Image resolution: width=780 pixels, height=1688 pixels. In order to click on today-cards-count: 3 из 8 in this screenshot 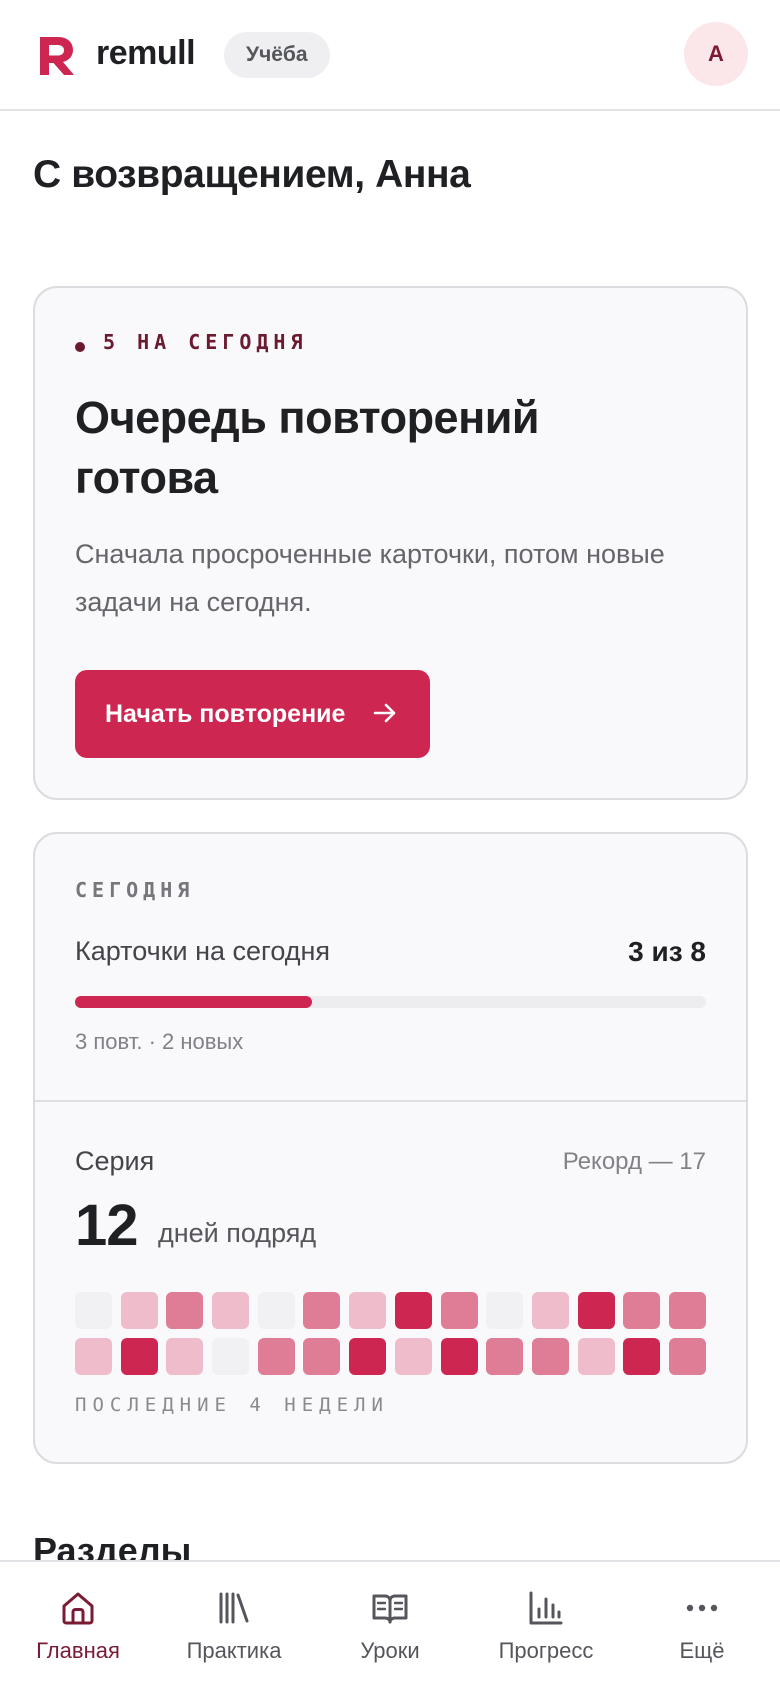, I will do `click(667, 951)`.